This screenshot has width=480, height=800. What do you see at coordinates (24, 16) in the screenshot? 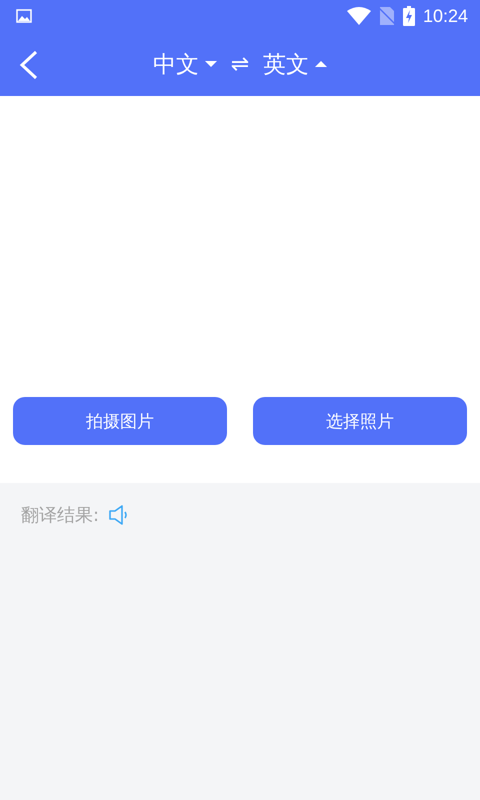
I see `image-icon` at bounding box center [24, 16].